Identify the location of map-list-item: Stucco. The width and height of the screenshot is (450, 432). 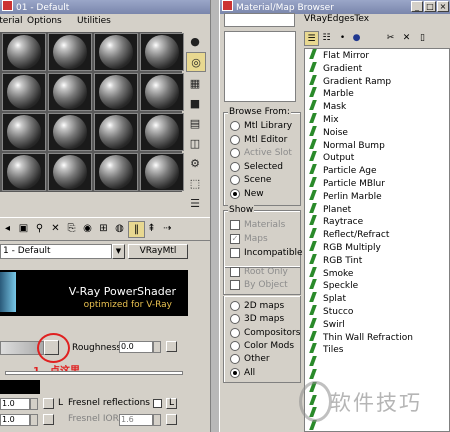
(377, 311).